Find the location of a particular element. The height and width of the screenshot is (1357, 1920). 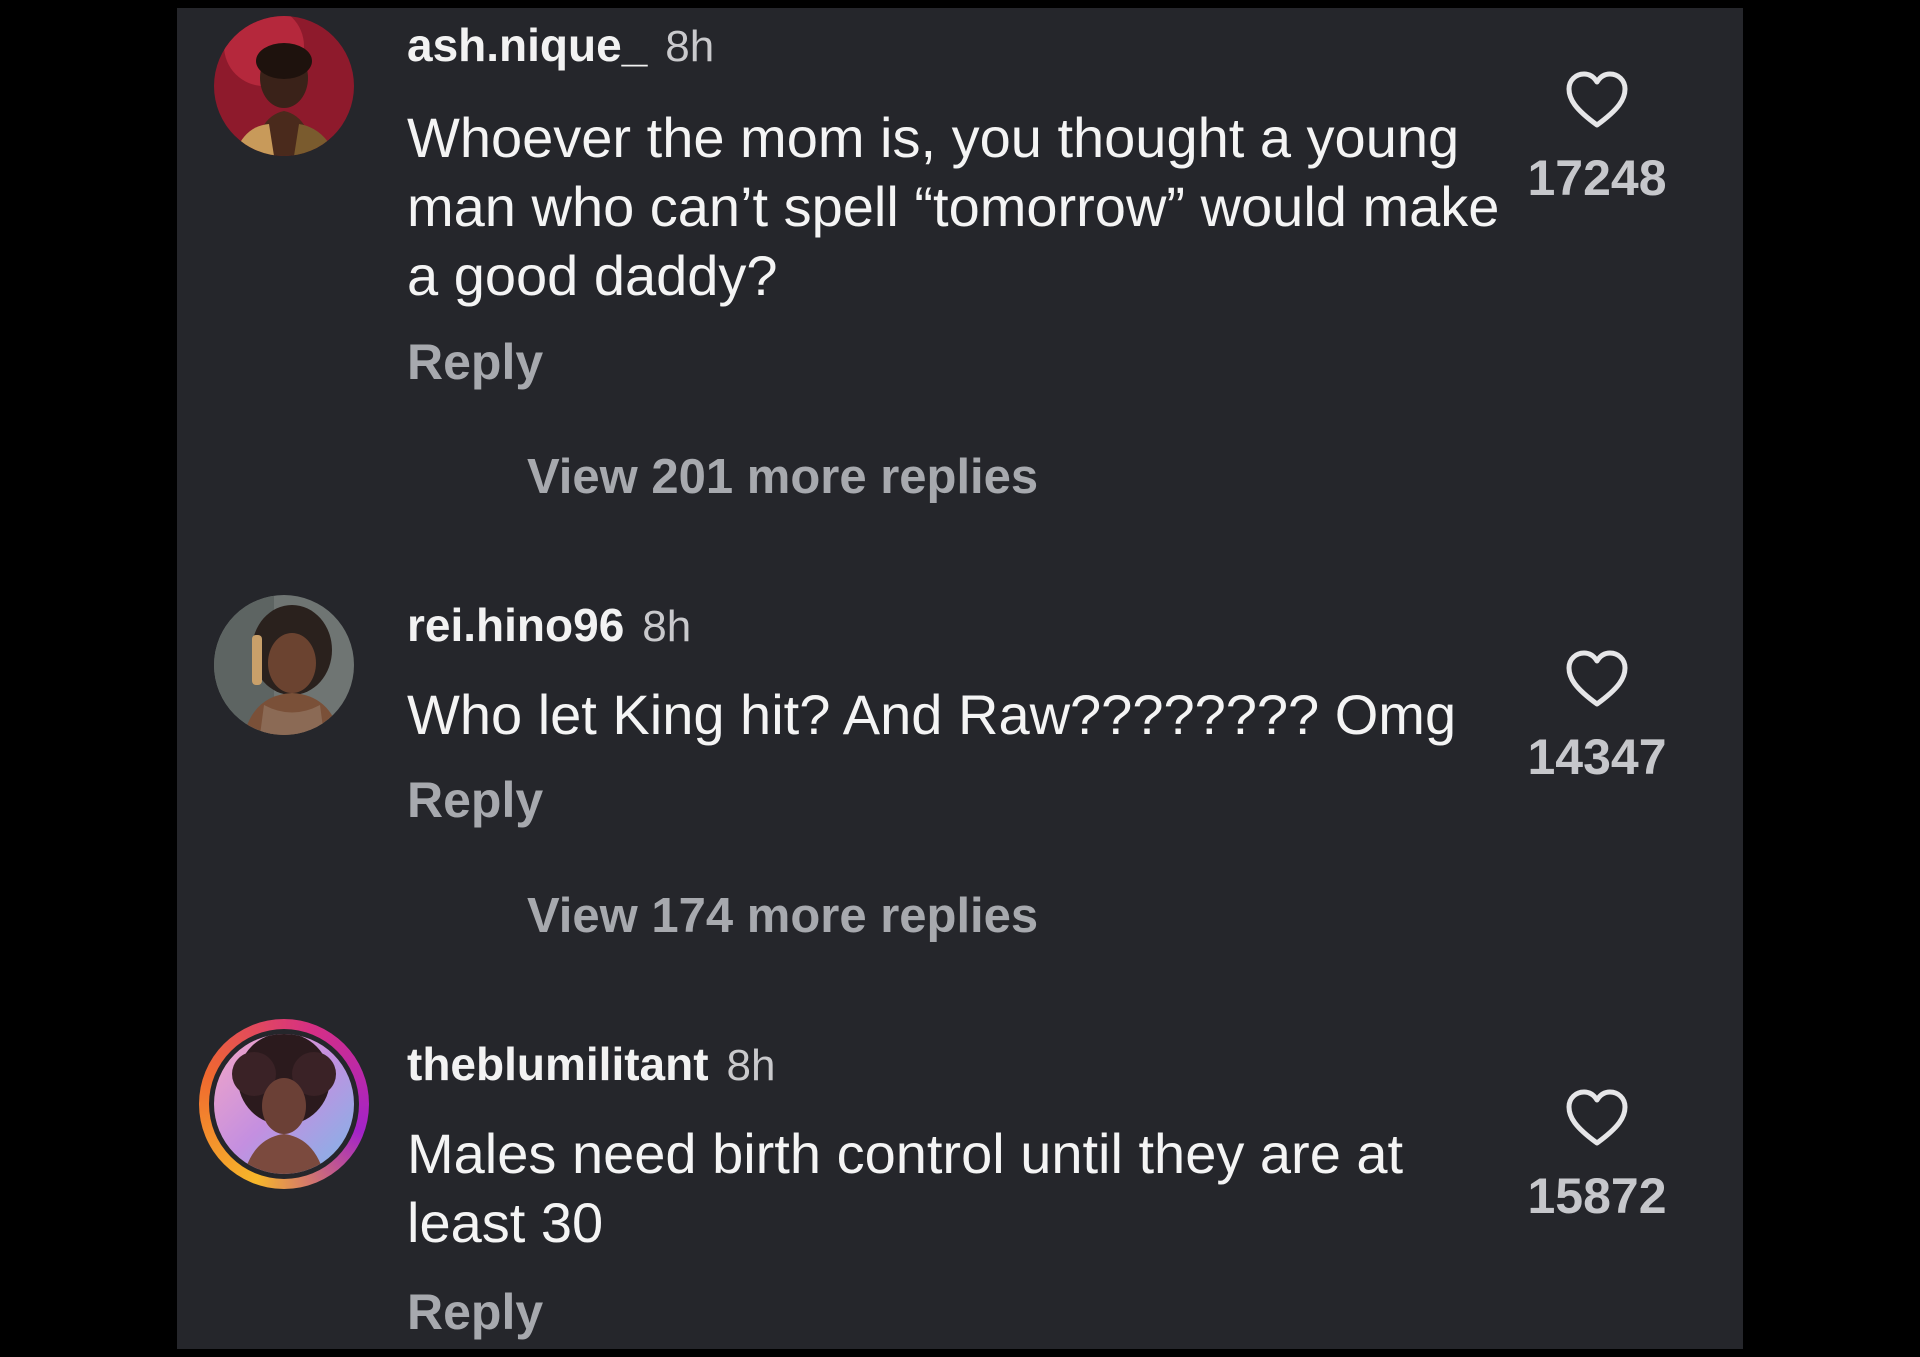

avatar-ring-gap is located at coordinates (284, 1104).